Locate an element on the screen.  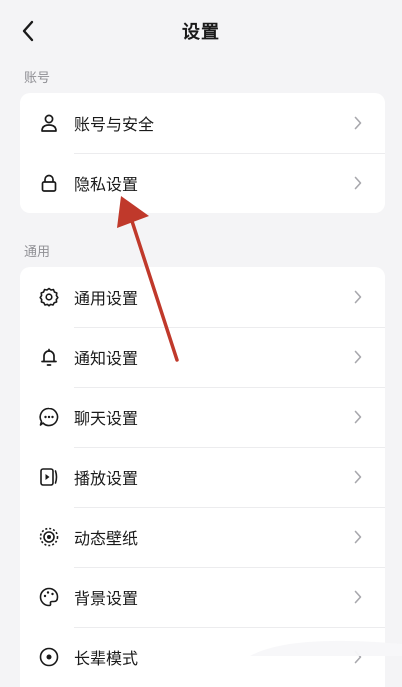
bell-icon is located at coordinates (49, 357).